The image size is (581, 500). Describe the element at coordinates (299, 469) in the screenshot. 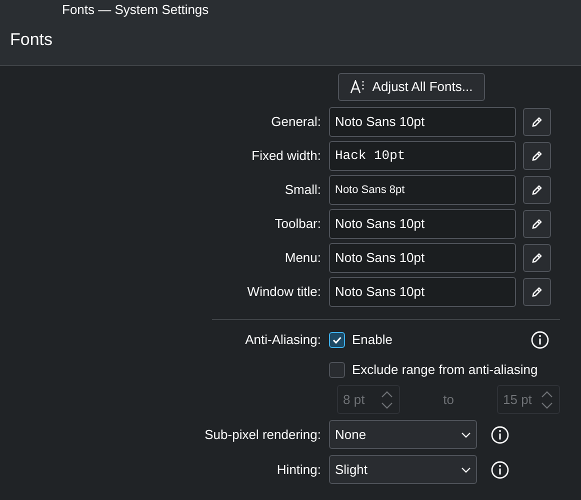

I see `select-label: Hinting:` at that location.